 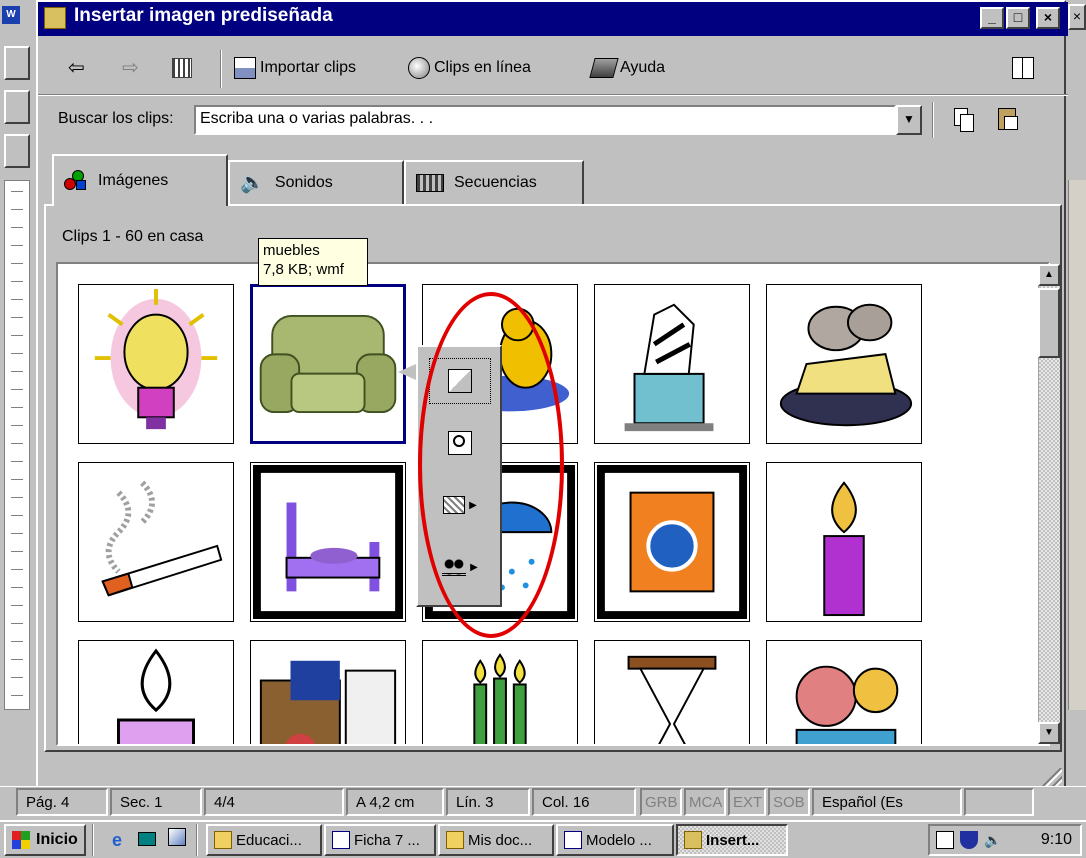 What do you see at coordinates (308, 67) in the screenshot?
I see `import-clips-label: Importar clips` at bounding box center [308, 67].